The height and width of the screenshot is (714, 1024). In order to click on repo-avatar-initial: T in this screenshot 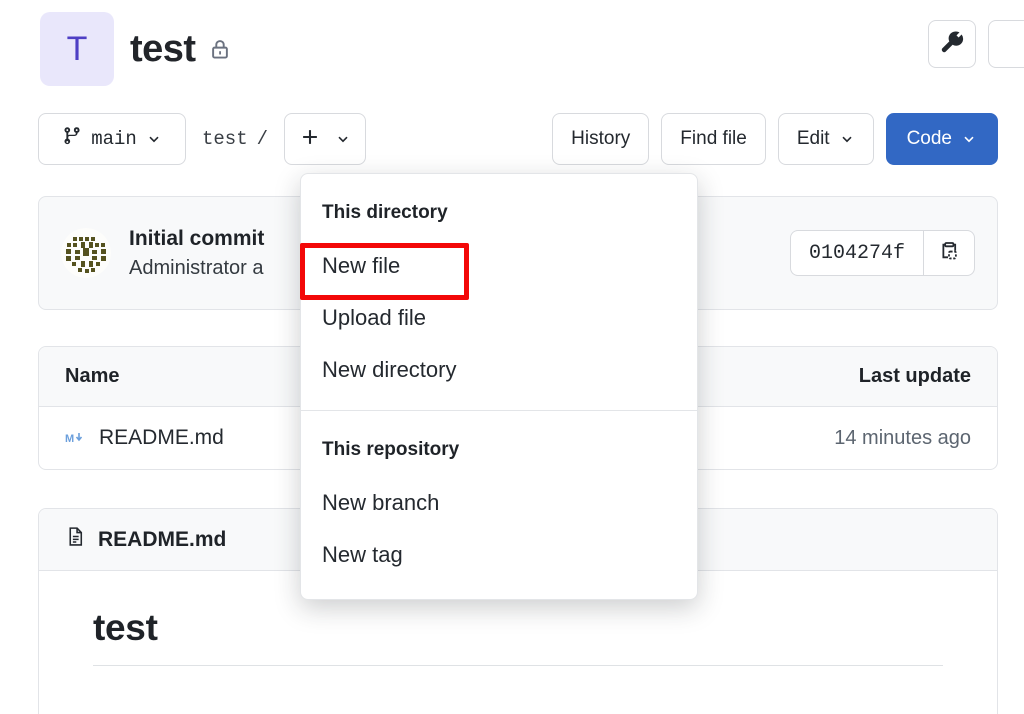, I will do `click(77, 49)`.